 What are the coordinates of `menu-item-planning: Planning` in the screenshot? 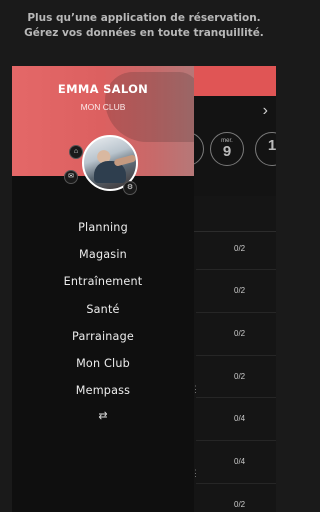 It's located at (103, 227).